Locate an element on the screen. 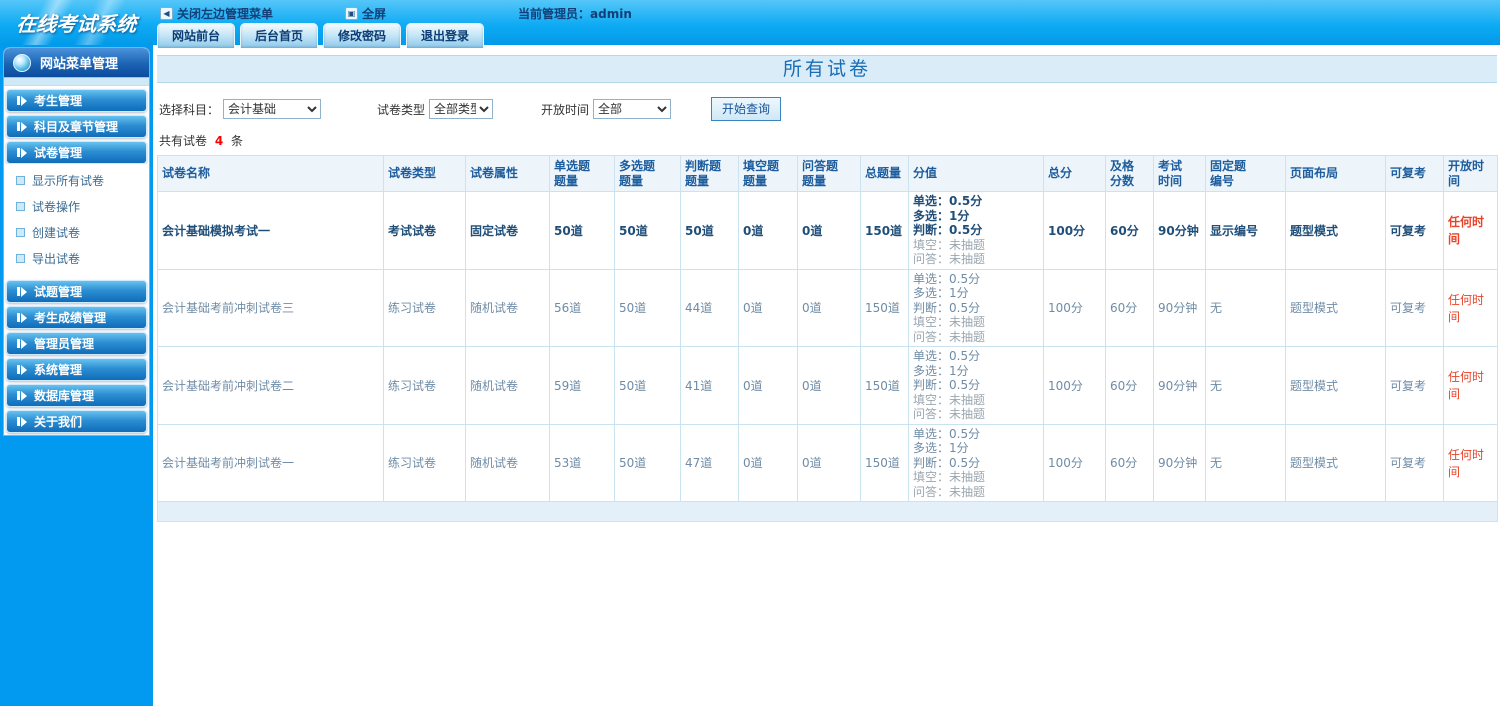 The height and width of the screenshot is (706, 1500). score-line: 多选：1分 is located at coordinates (941, 370).